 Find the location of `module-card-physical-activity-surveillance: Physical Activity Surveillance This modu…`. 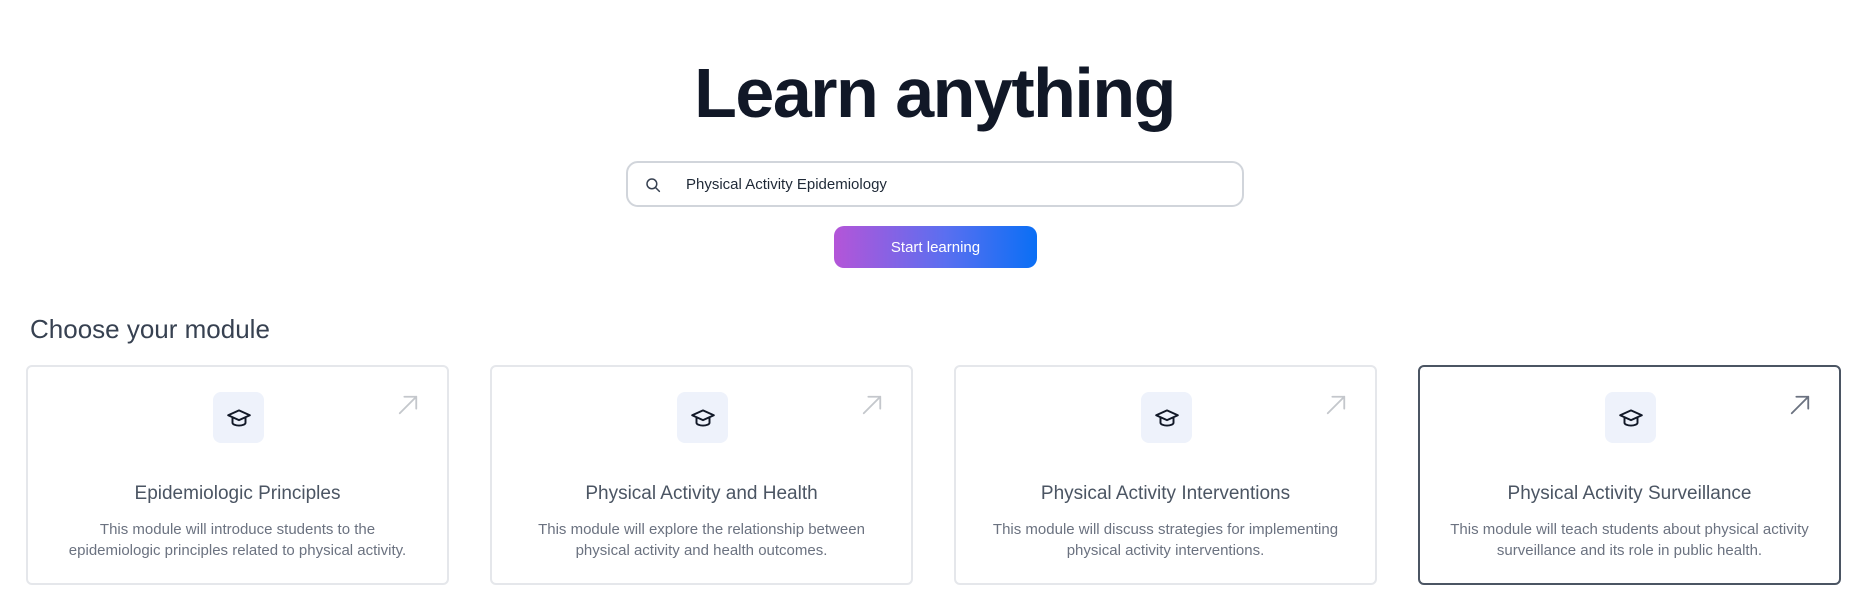

module-card-physical-activity-surveillance: Physical Activity Surveillance This modu… is located at coordinates (1629, 475).